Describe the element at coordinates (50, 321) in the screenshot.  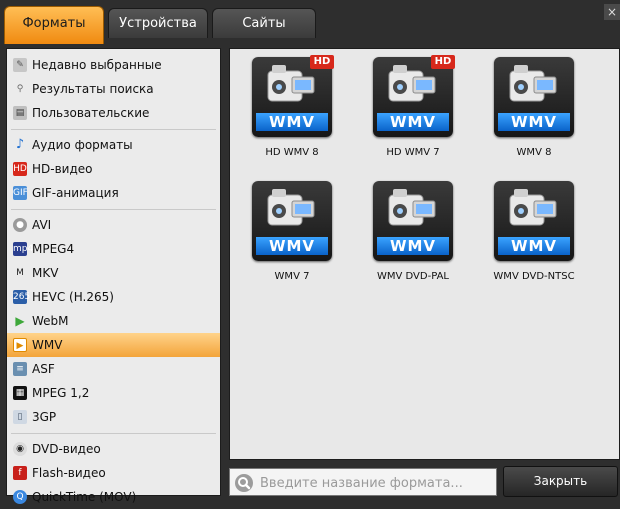
I see `sidebar-item-label: WebM` at that location.